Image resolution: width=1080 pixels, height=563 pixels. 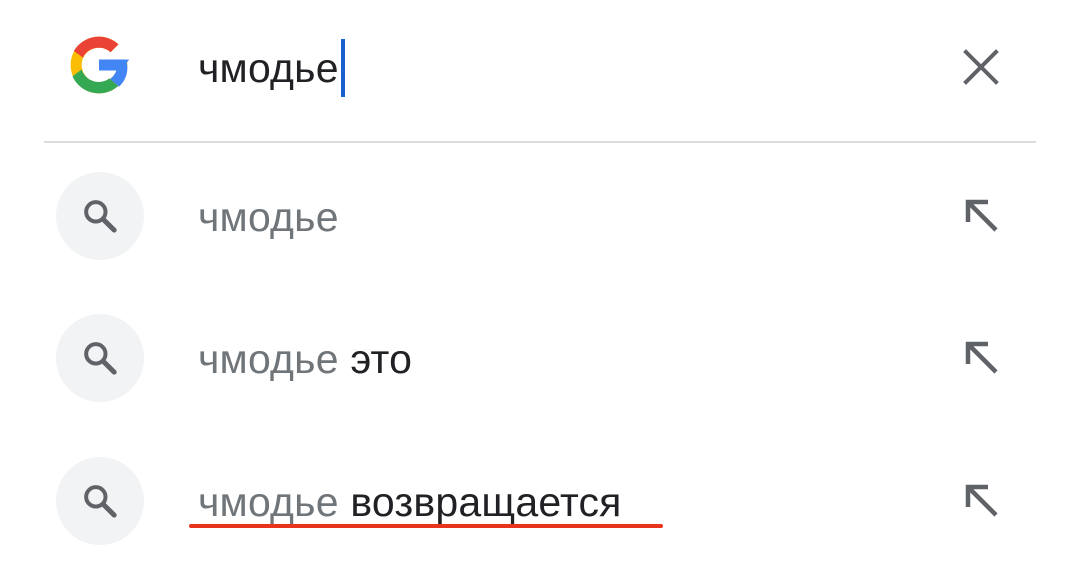 I want to click on suggestion-text: чмодье, so click(x=268, y=217).